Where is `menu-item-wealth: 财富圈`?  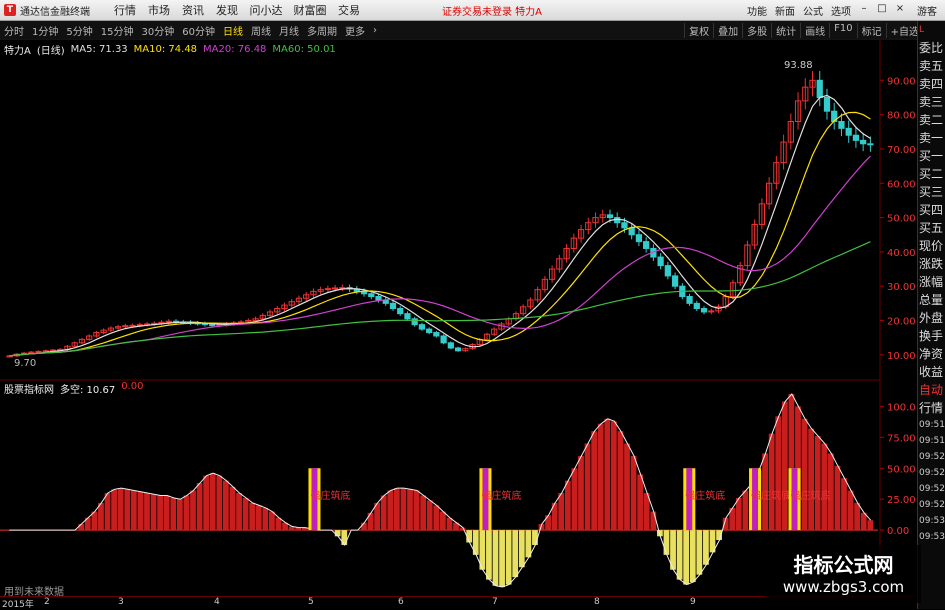 menu-item-wealth: 财富圈 is located at coordinates (310, 10).